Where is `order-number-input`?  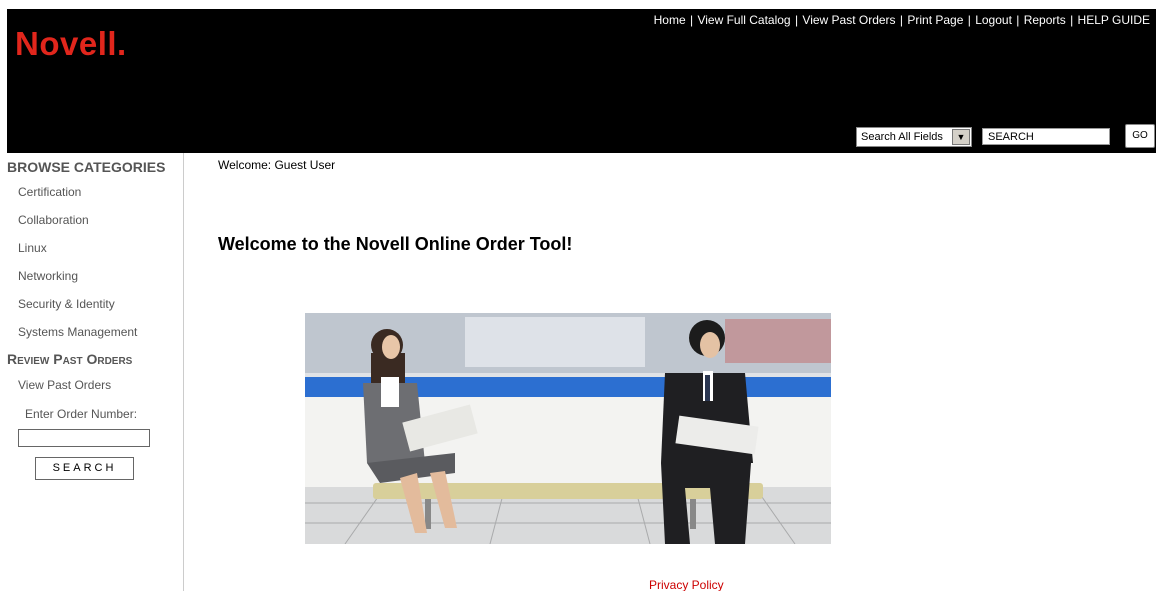 order-number-input is located at coordinates (84, 438).